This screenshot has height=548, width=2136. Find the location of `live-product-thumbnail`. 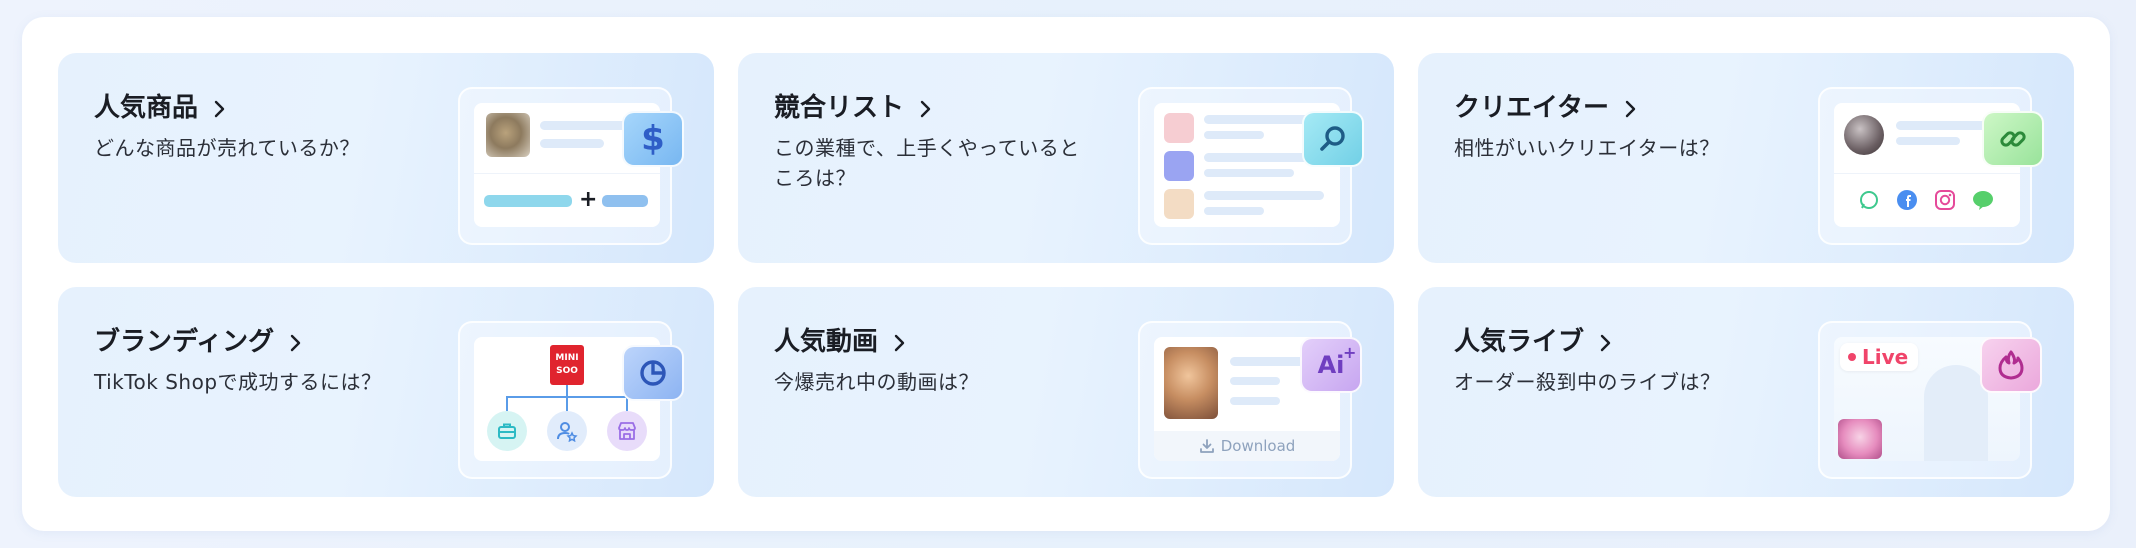

live-product-thumbnail is located at coordinates (1860, 439).